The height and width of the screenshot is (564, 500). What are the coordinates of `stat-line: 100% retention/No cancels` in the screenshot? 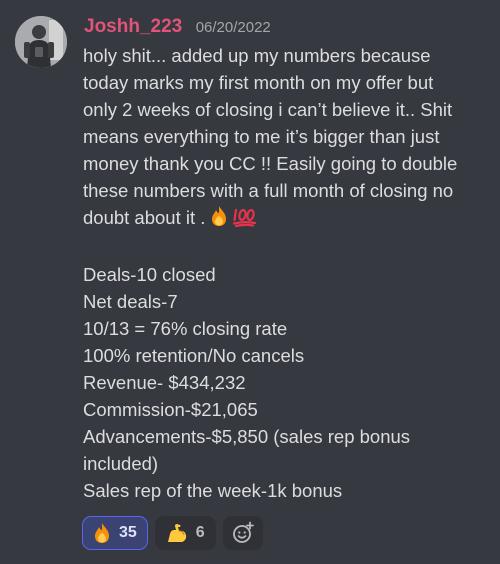 It's located at (194, 355).